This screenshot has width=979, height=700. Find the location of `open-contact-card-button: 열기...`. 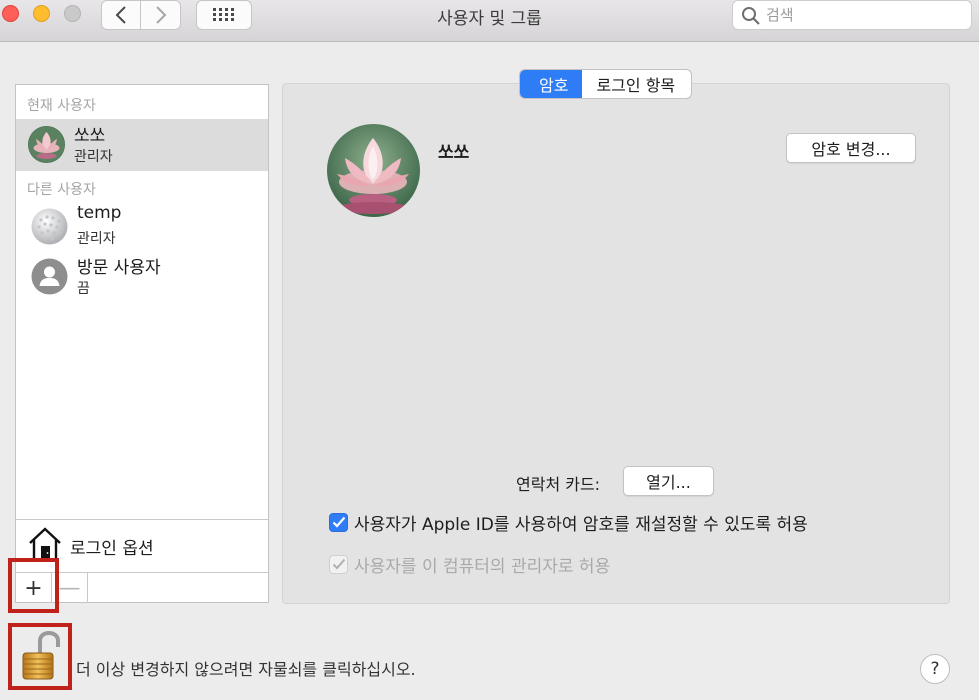

open-contact-card-button: 열기... is located at coordinates (668, 481).